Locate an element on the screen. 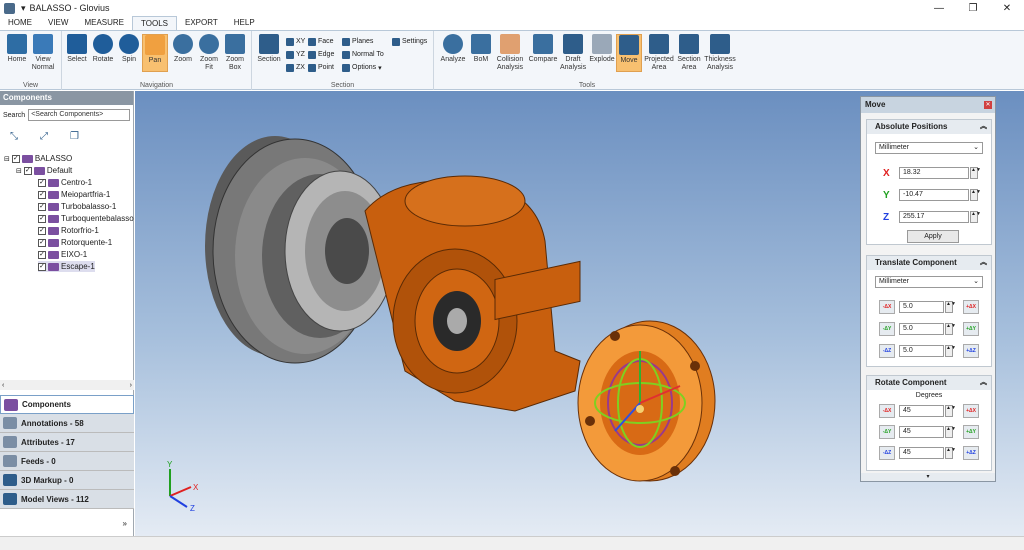 This screenshot has width=1024, height=550. tree-item: ✓ Meiopartfria-1 is located at coordinates (74, 194).